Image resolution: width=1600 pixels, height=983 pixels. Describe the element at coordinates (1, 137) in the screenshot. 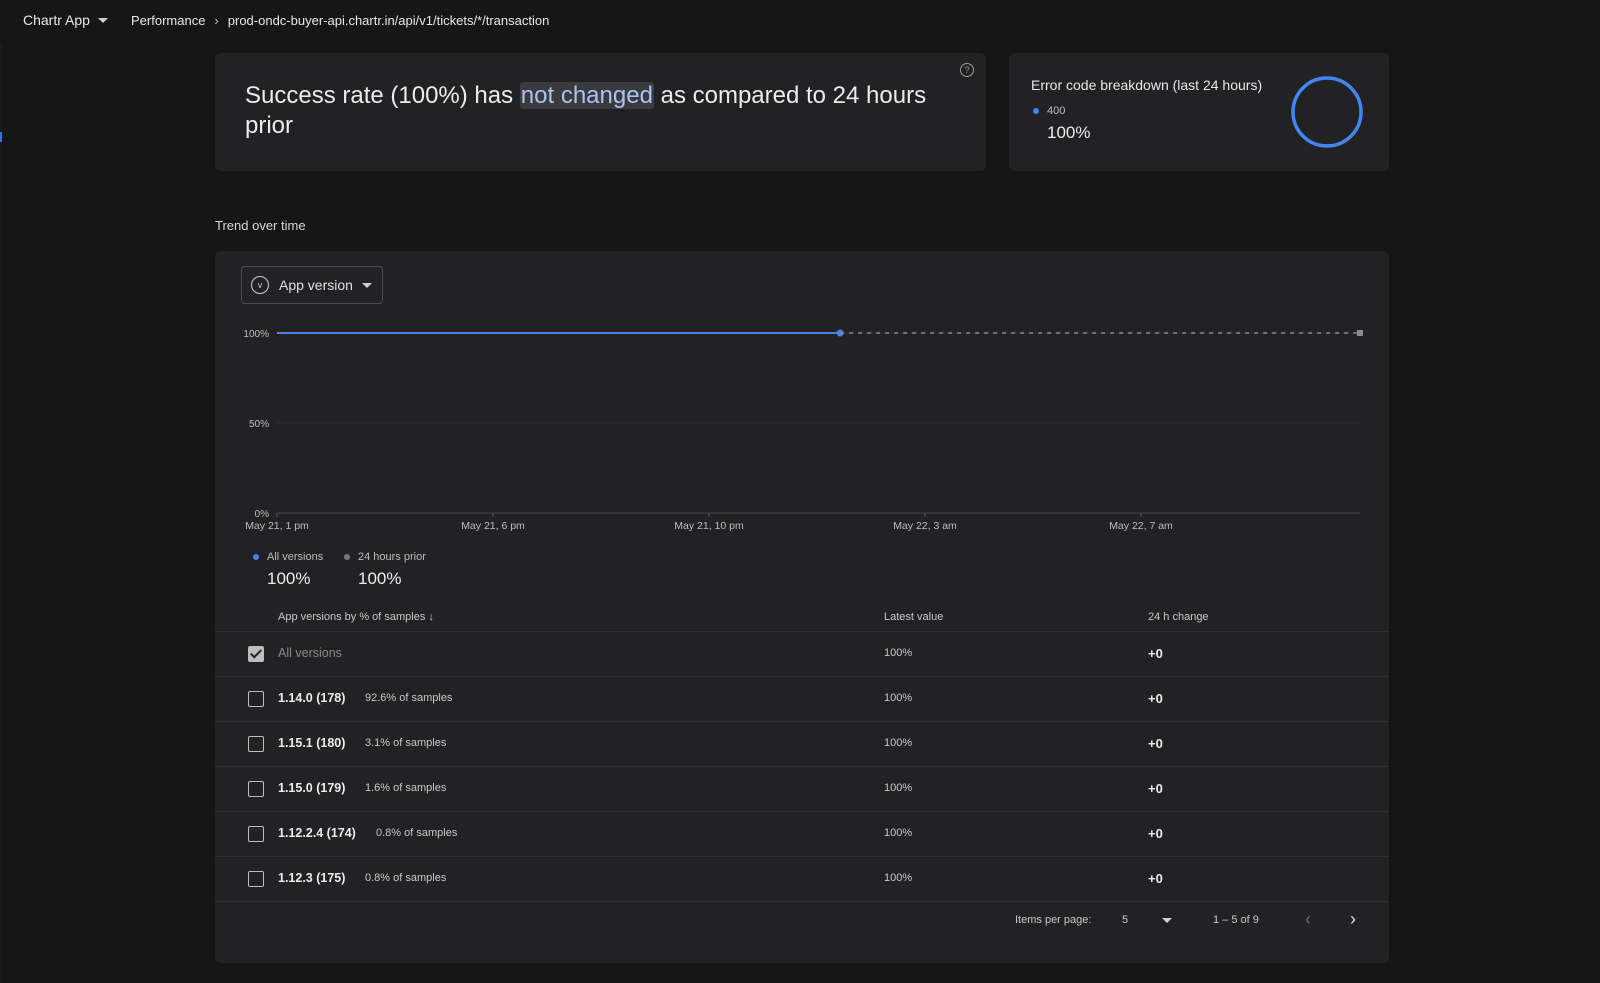

I see `rail-indicator` at that location.